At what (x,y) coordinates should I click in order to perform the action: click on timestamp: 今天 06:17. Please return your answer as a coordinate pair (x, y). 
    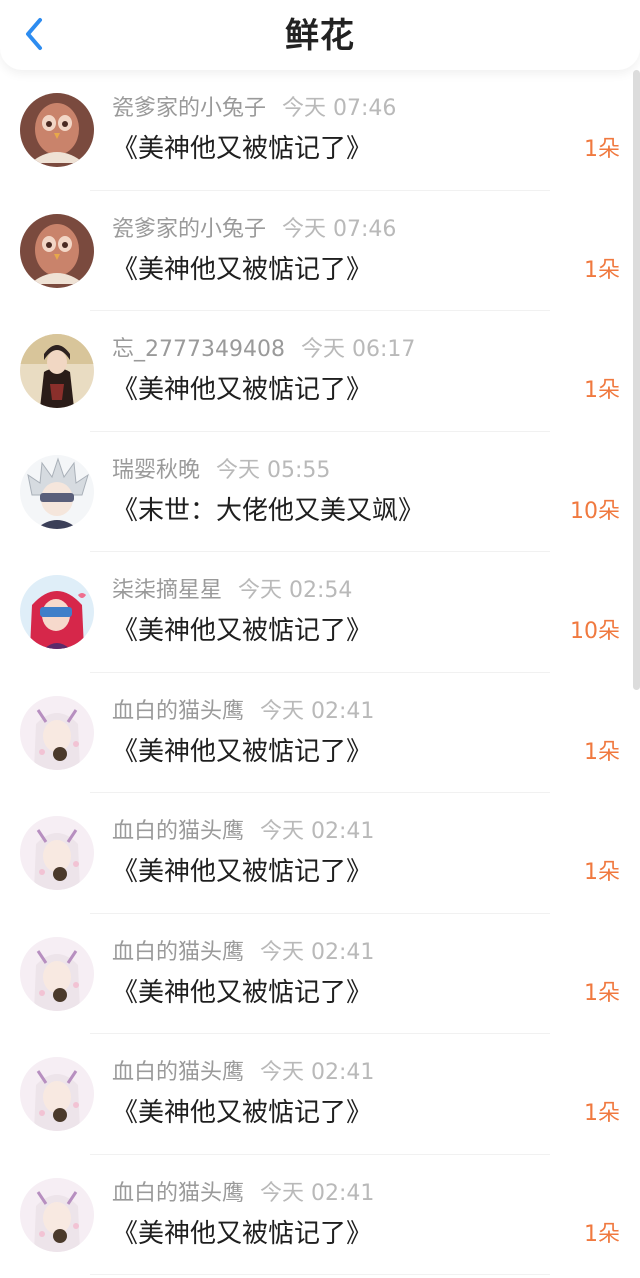
    Looking at the image, I should click on (358, 349).